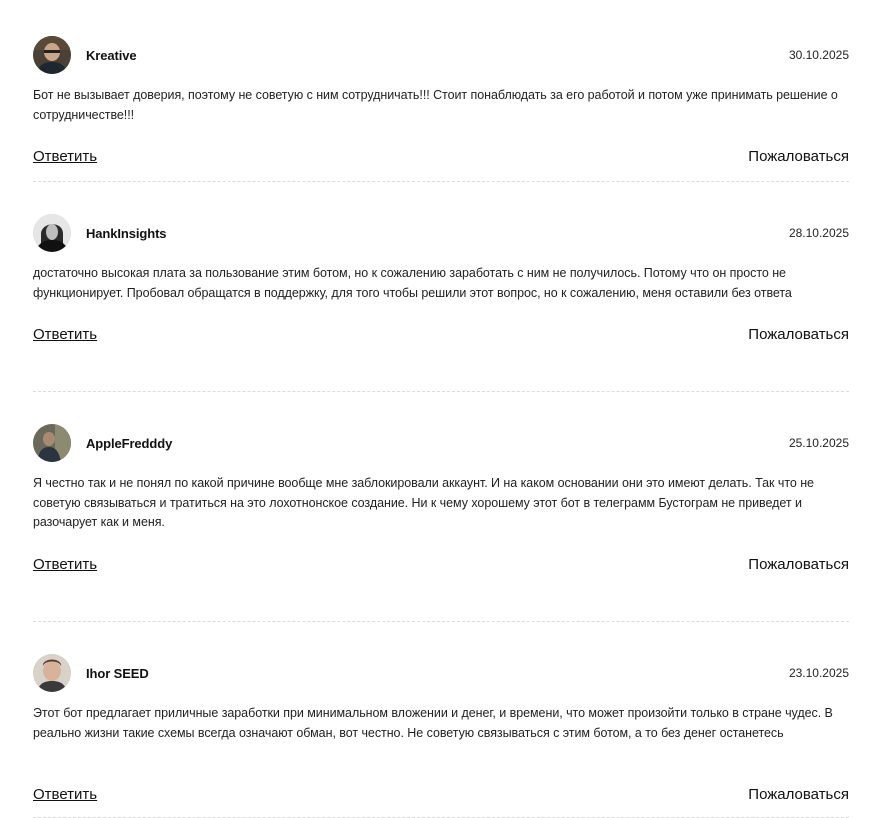 The image size is (873, 818). Describe the element at coordinates (818, 673) in the screenshot. I see `comment-date: 23.10.2025` at that location.